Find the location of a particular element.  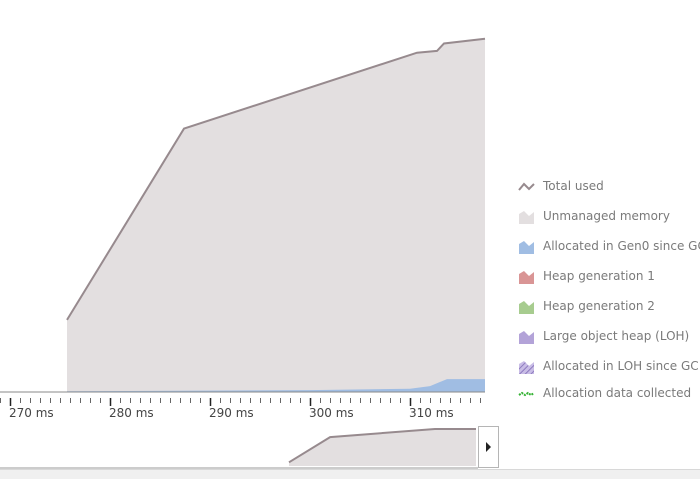

legend-item-heap-gen2: Heap generation 2 is located at coordinates (608, 313).